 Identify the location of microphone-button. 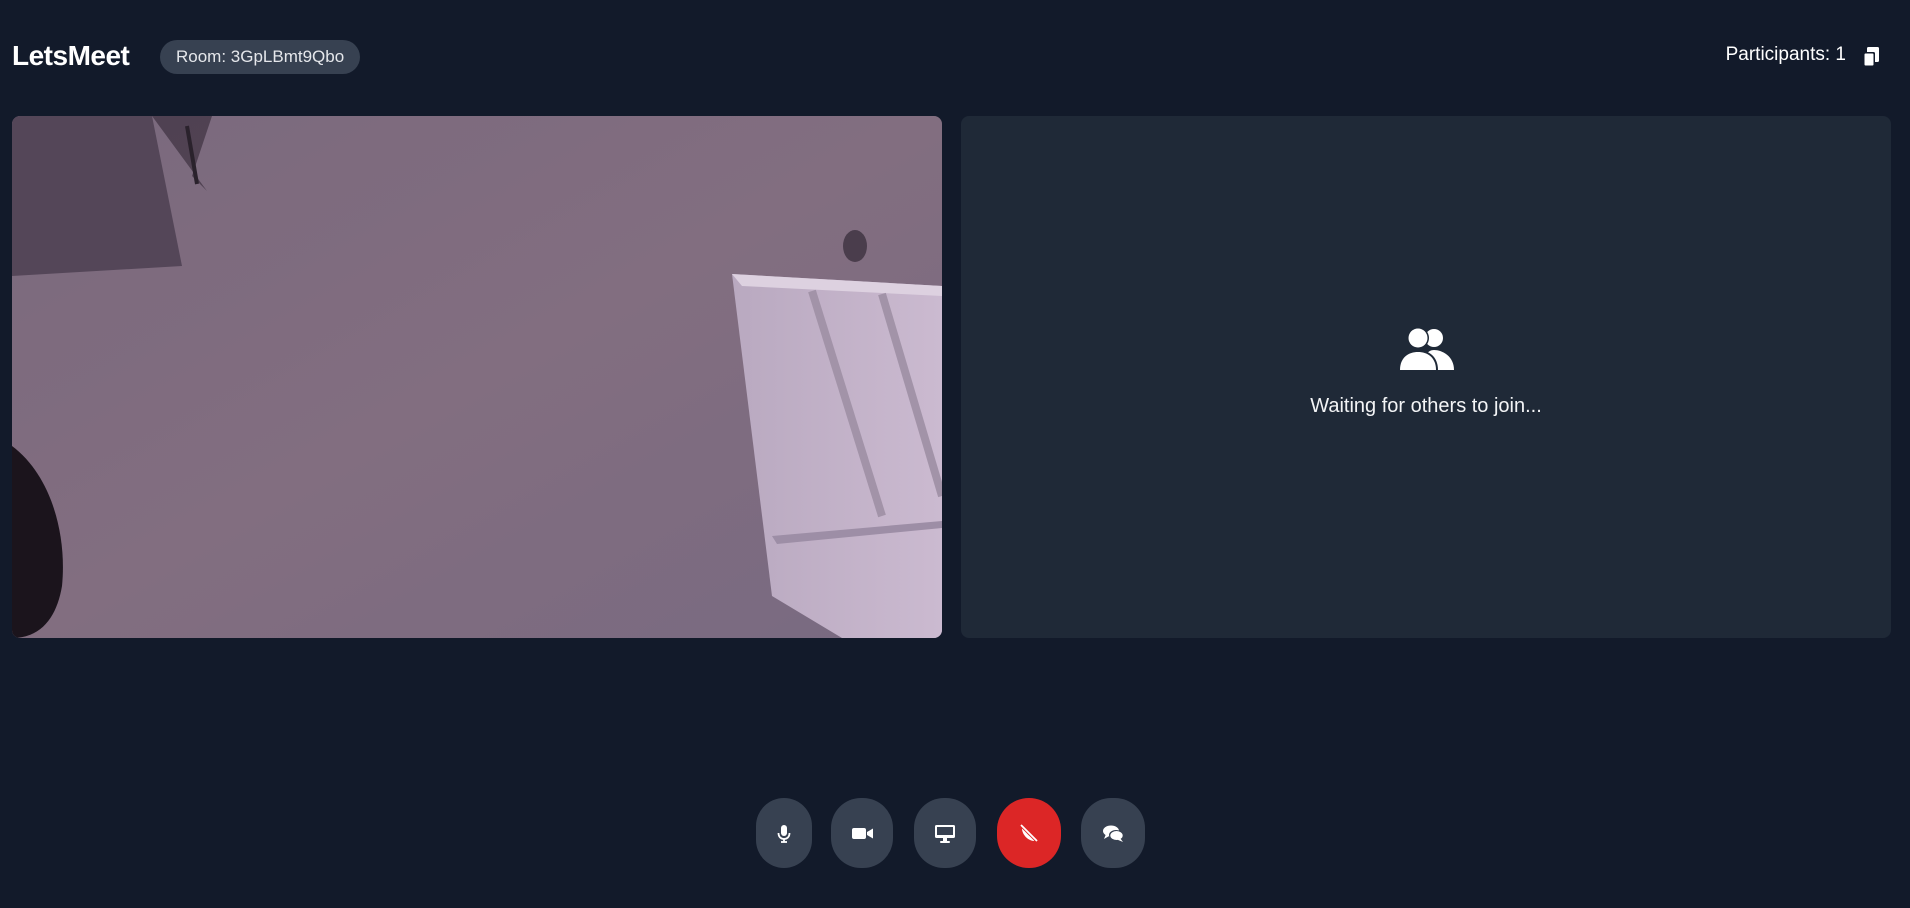
(784, 833).